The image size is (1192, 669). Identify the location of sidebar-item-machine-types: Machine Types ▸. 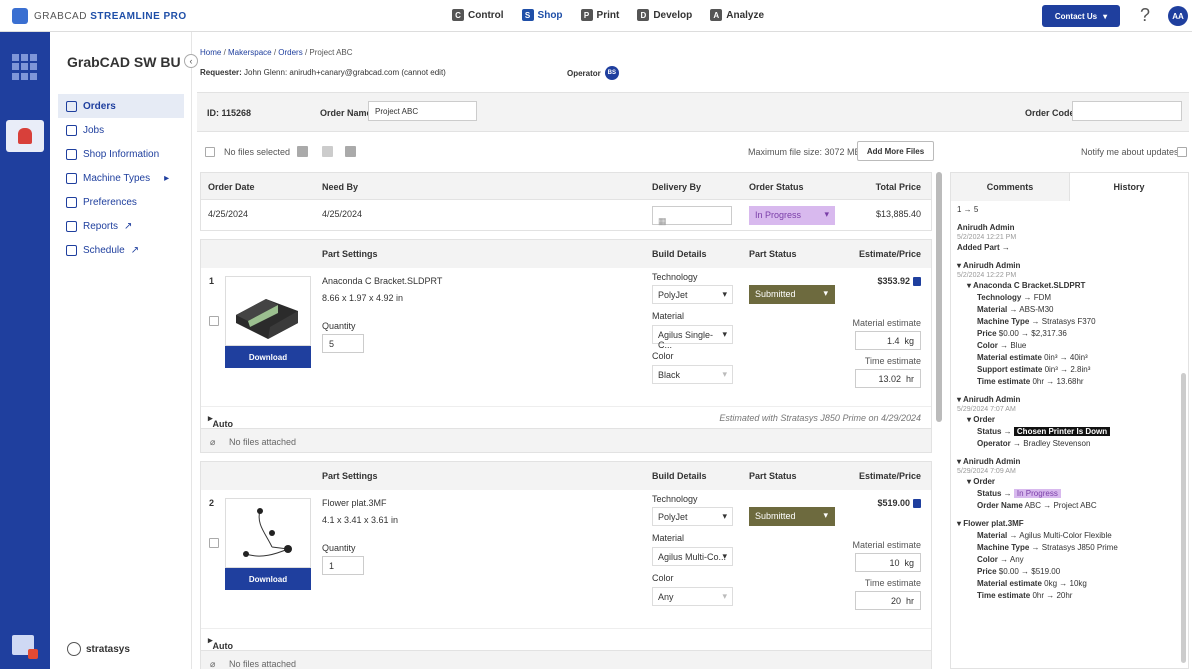
(121, 178).